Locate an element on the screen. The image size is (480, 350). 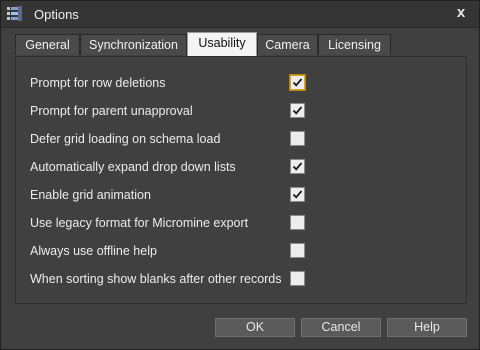
title-bar: Options x is located at coordinates (240, 14).